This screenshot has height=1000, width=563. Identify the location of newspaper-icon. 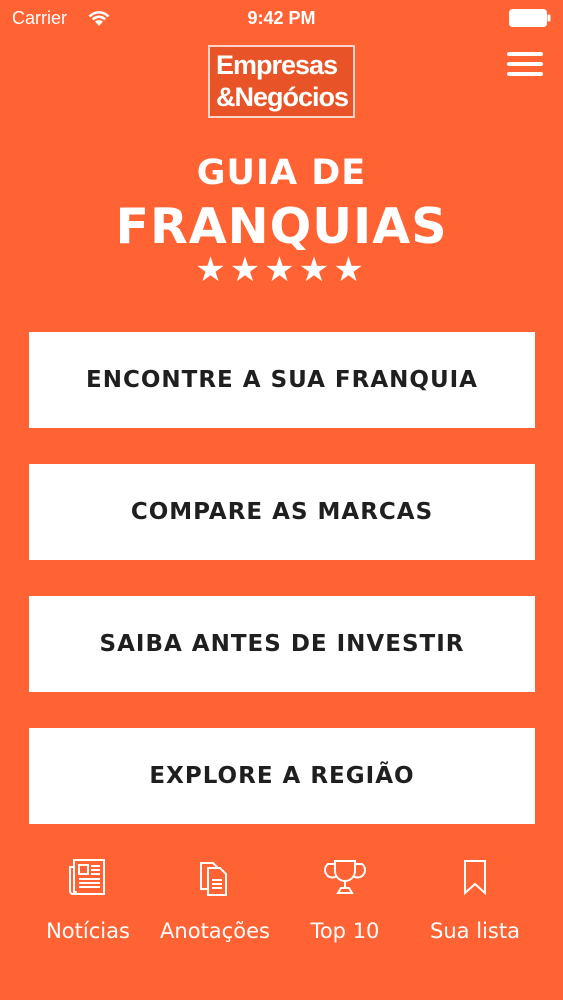
(87, 877).